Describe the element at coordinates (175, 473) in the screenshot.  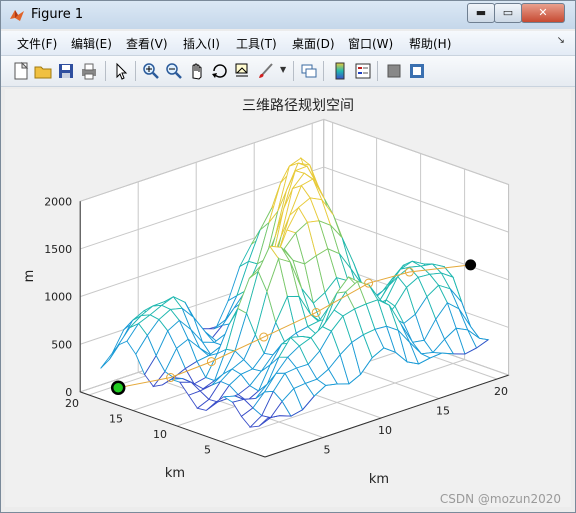
I see `y-axis-label: km` at that location.